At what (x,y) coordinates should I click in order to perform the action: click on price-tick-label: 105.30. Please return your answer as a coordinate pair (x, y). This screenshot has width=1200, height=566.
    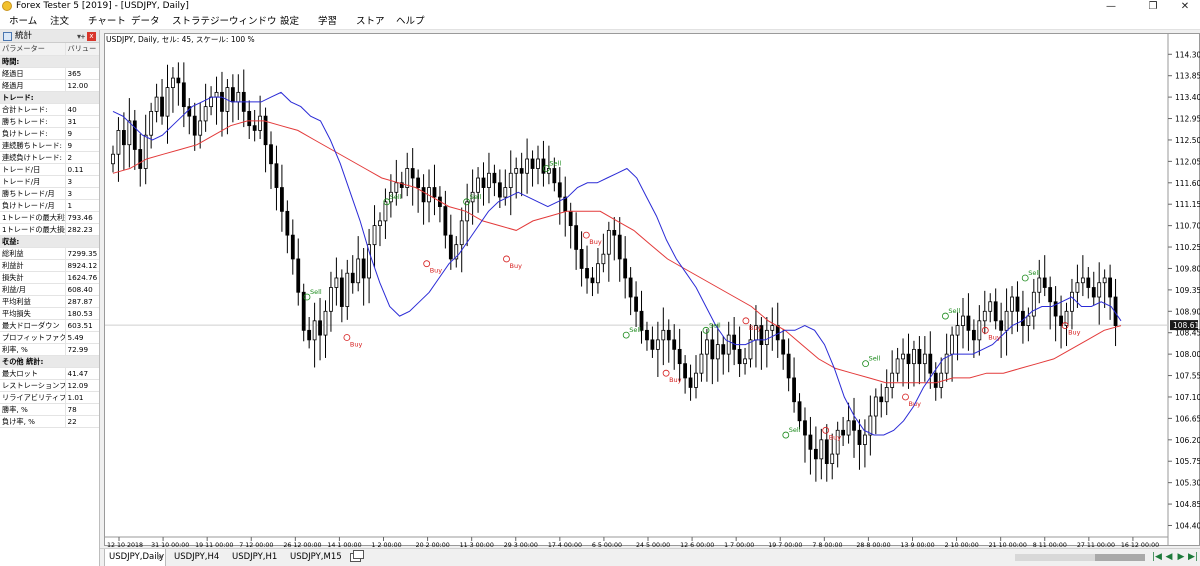
    Looking at the image, I should click on (1187, 483).